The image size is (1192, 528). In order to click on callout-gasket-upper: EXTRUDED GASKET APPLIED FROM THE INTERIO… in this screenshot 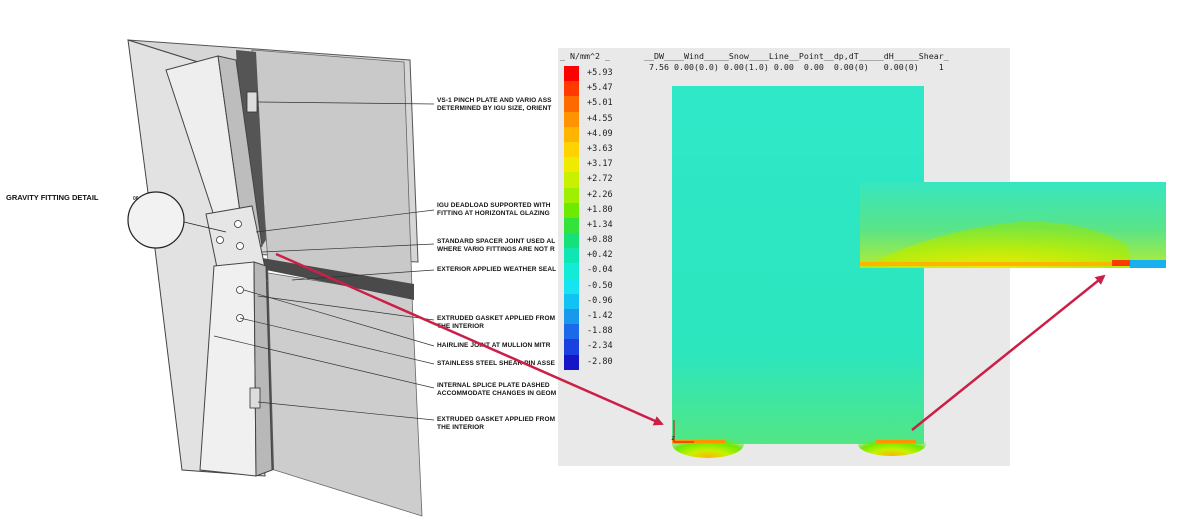, I will do `click(496, 322)`.